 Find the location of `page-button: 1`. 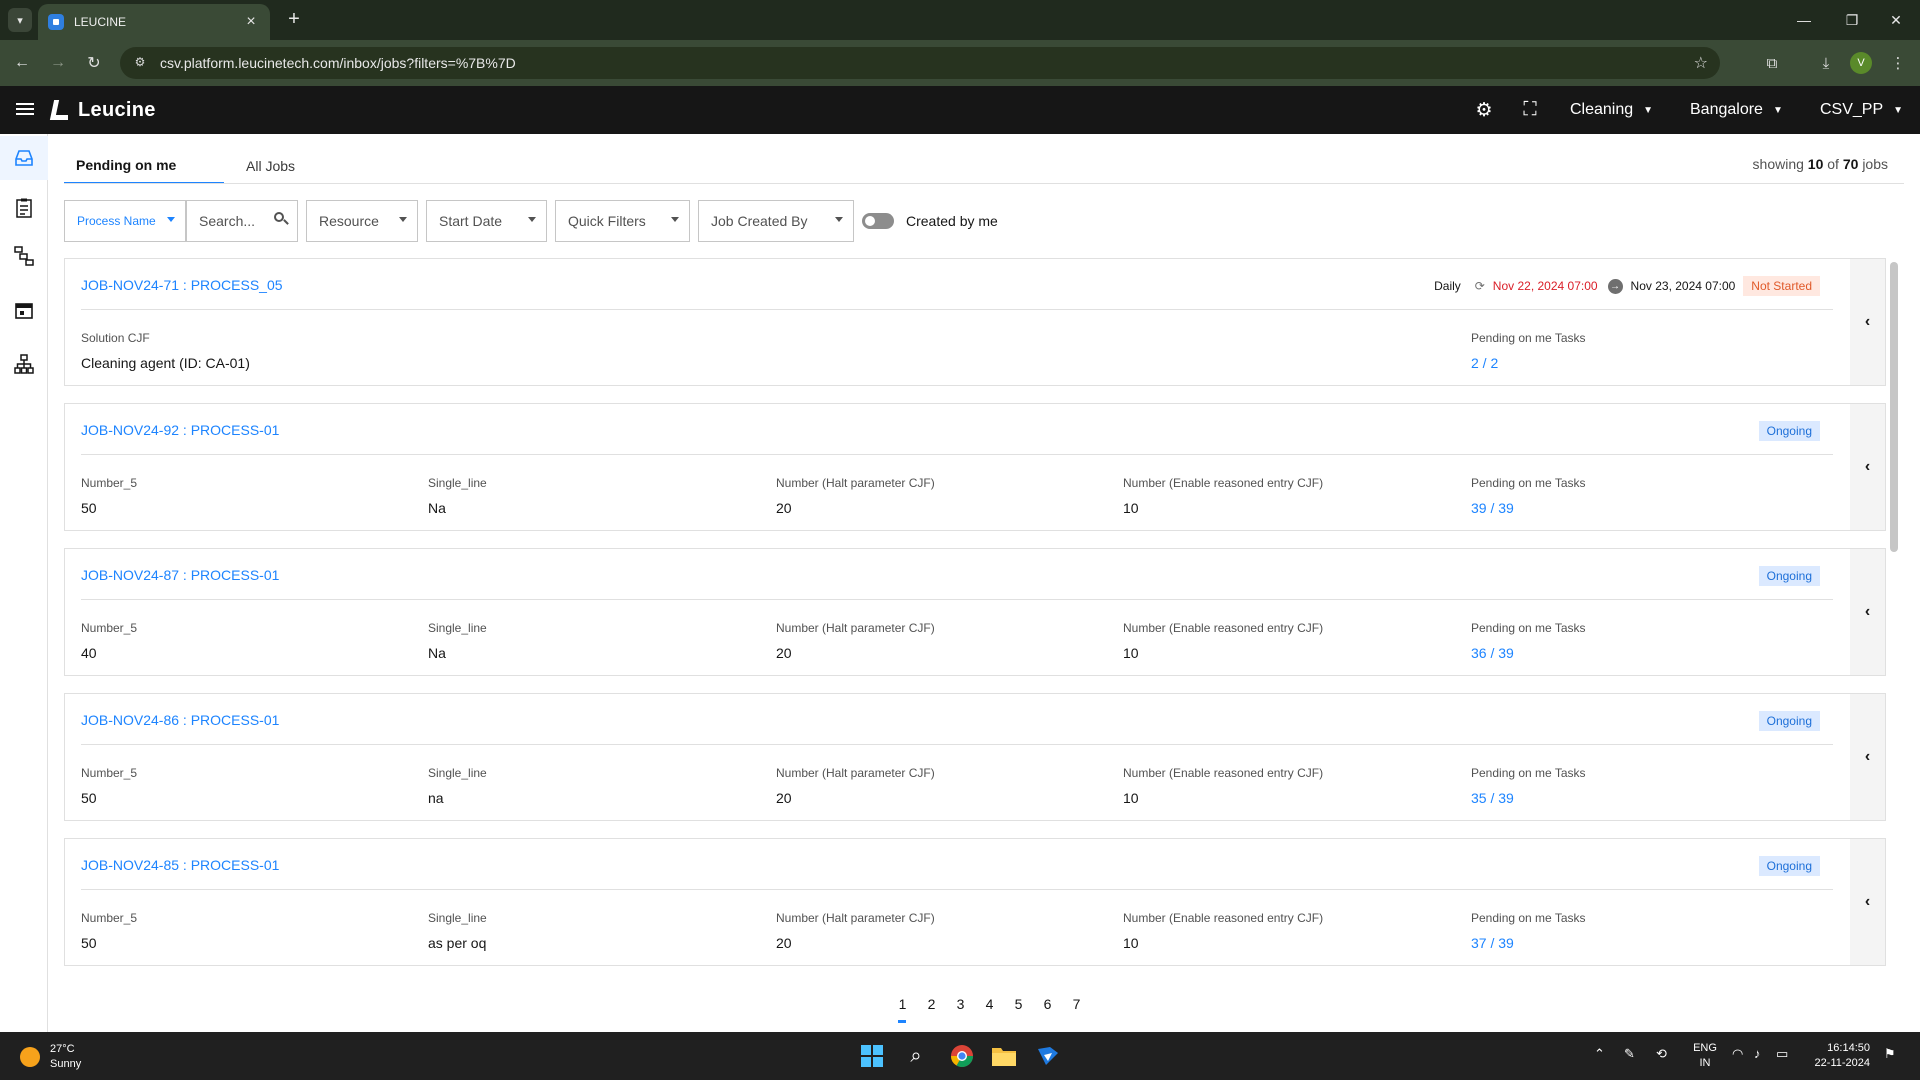

page-button: 1 is located at coordinates (902, 1009).